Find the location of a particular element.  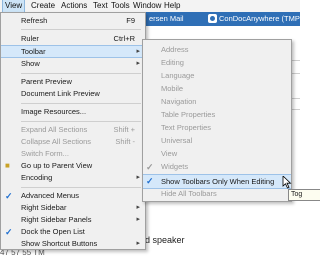

submenu-item-show-toolbars-only-when-editing: ✓ Show Toolbars Only When Editing is located at coordinates (217, 181).